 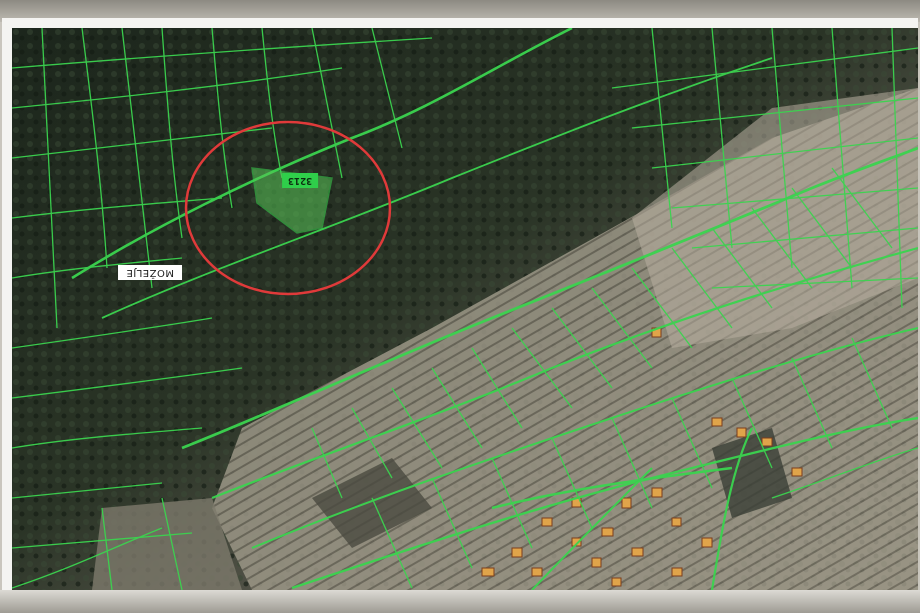 What do you see at coordinates (300, 180) in the screenshot?
I see `parcel-number-label: 3213` at bounding box center [300, 180].